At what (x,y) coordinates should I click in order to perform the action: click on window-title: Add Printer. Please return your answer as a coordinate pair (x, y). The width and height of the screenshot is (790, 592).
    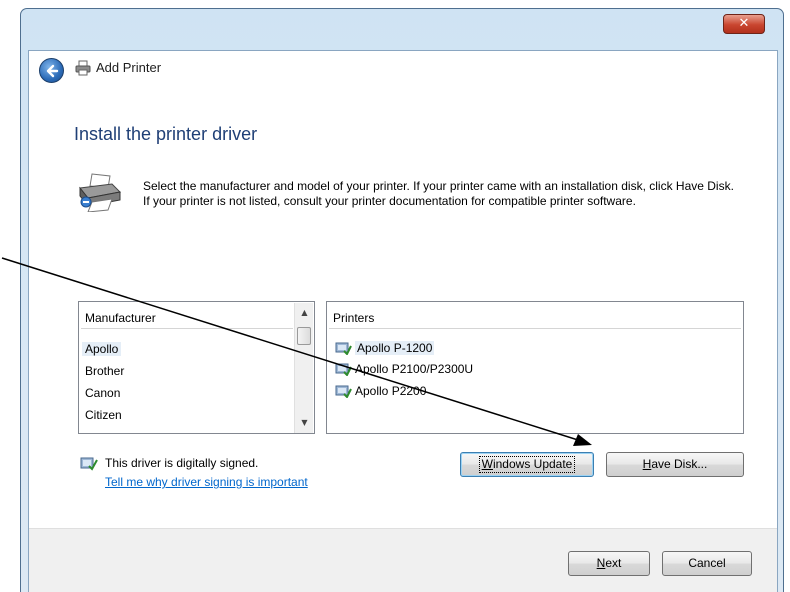
    Looking at the image, I should click on (129, 67).